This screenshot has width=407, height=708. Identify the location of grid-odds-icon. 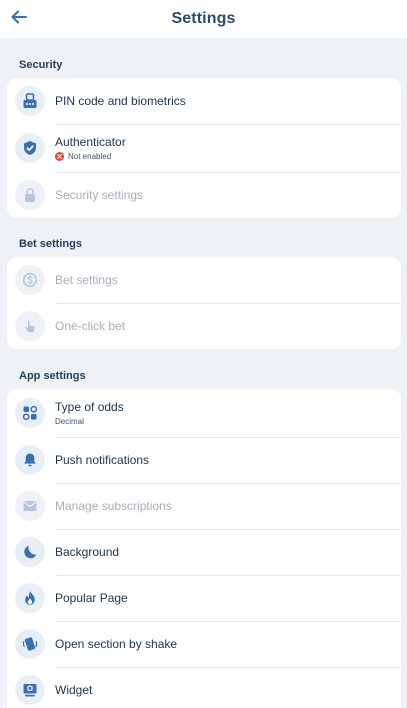
(30, 413).